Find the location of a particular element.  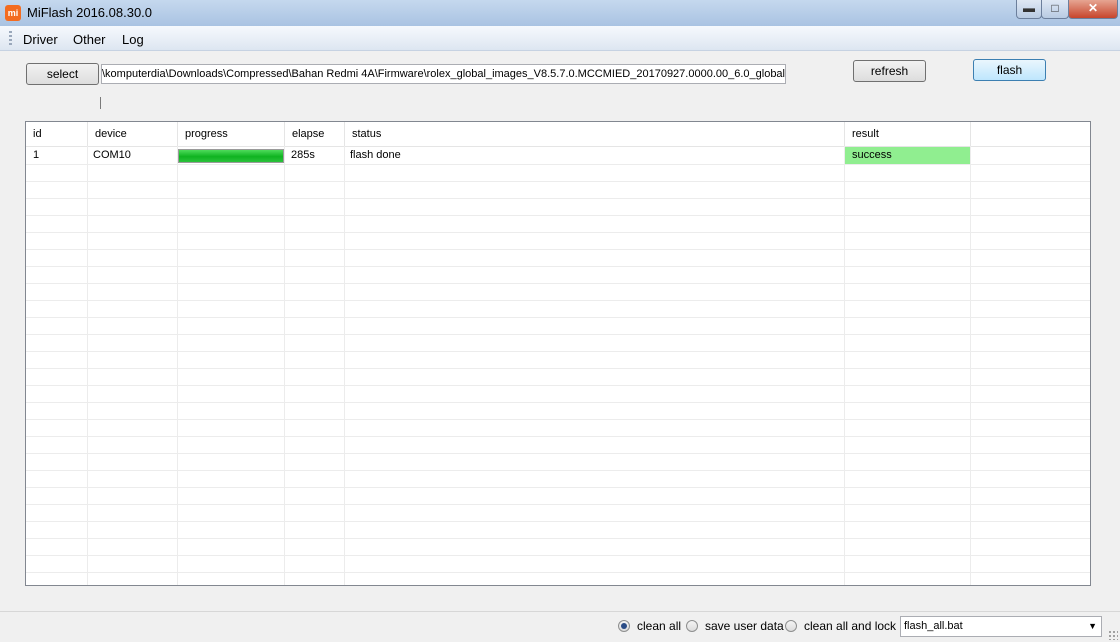

grid-header: id device progress elapse status result is located at coordinates (558, 134).